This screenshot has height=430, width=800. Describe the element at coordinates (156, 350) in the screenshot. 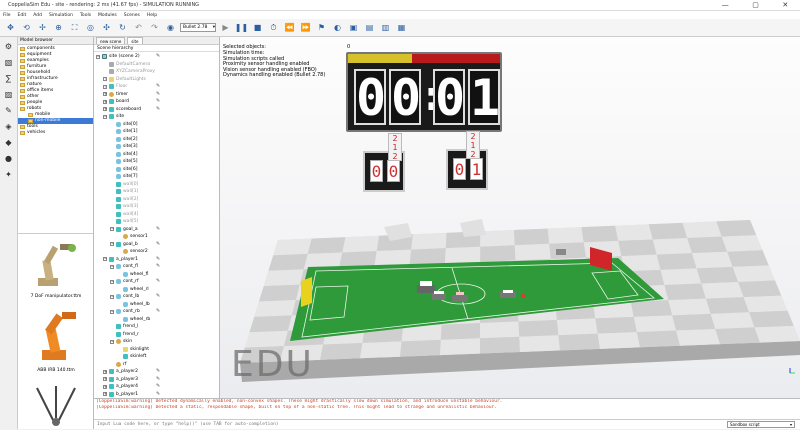

I see `scene-object: skinlight` at that location.